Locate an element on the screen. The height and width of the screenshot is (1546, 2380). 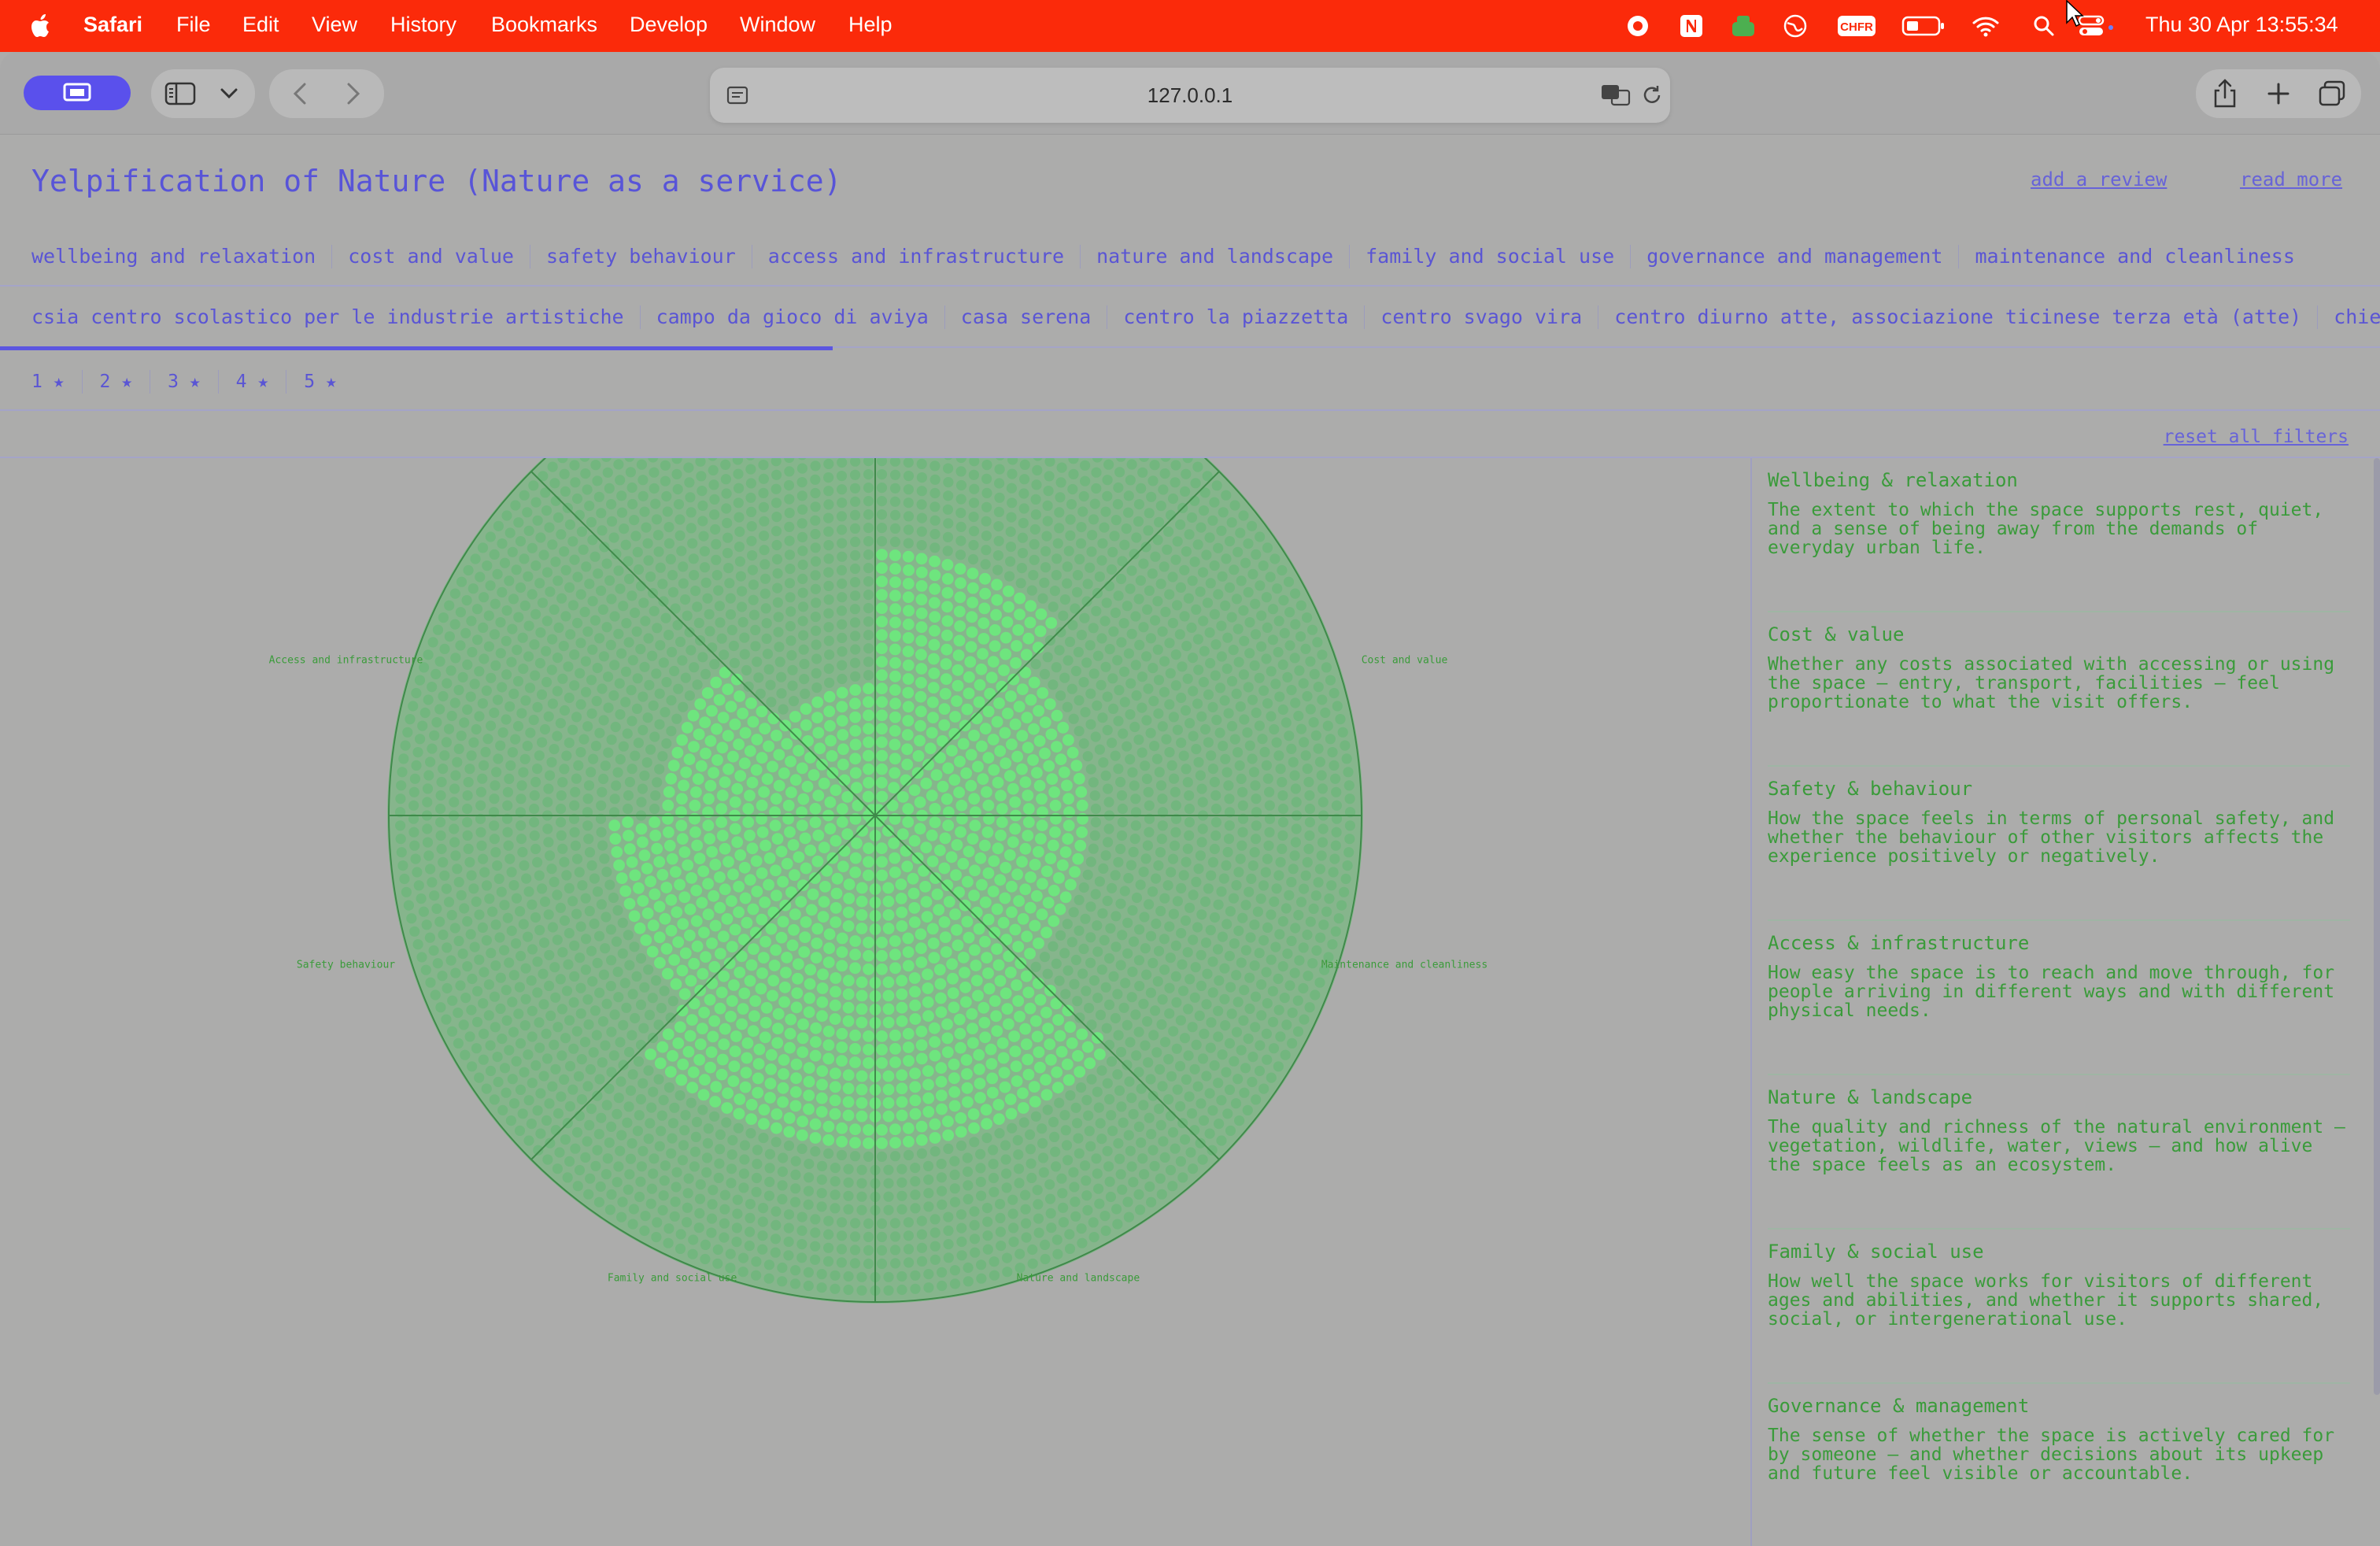
record-icon is located at coordinates (1638, 26).